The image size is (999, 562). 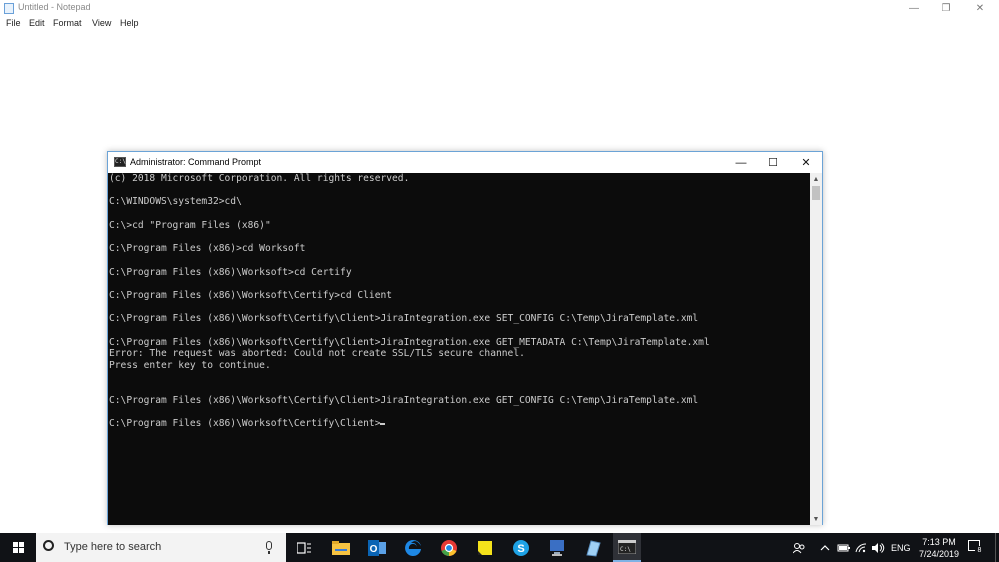 I want to click on notepad-menubar: File Edit Format View Help, so click(x=499, y=24).